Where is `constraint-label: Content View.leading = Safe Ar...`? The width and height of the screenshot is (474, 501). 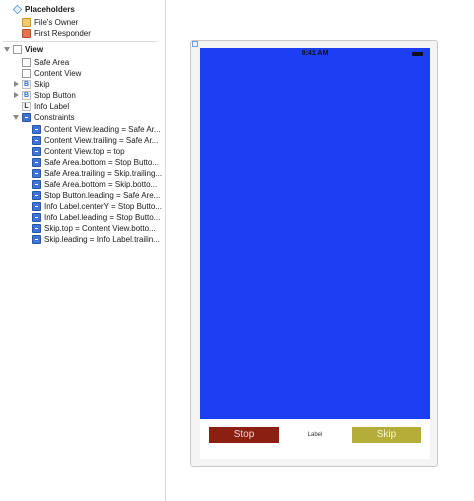 constraint-label: Content View.leading = Safe Ar... is located at coordinates (102, 129).